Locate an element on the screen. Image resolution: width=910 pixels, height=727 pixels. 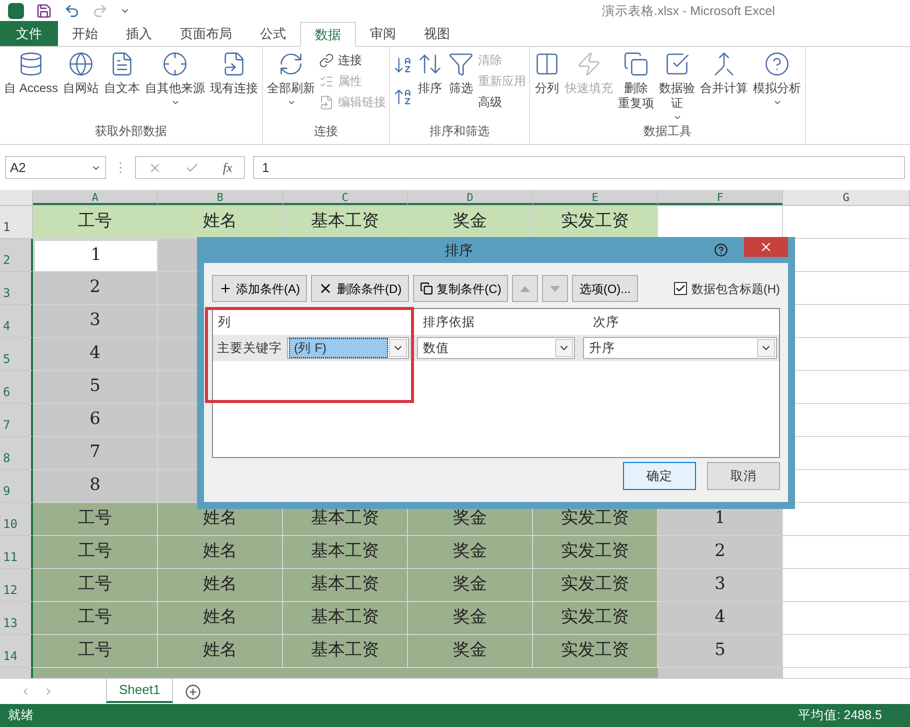
row-header: 4 is located at coordinates (16, 321).